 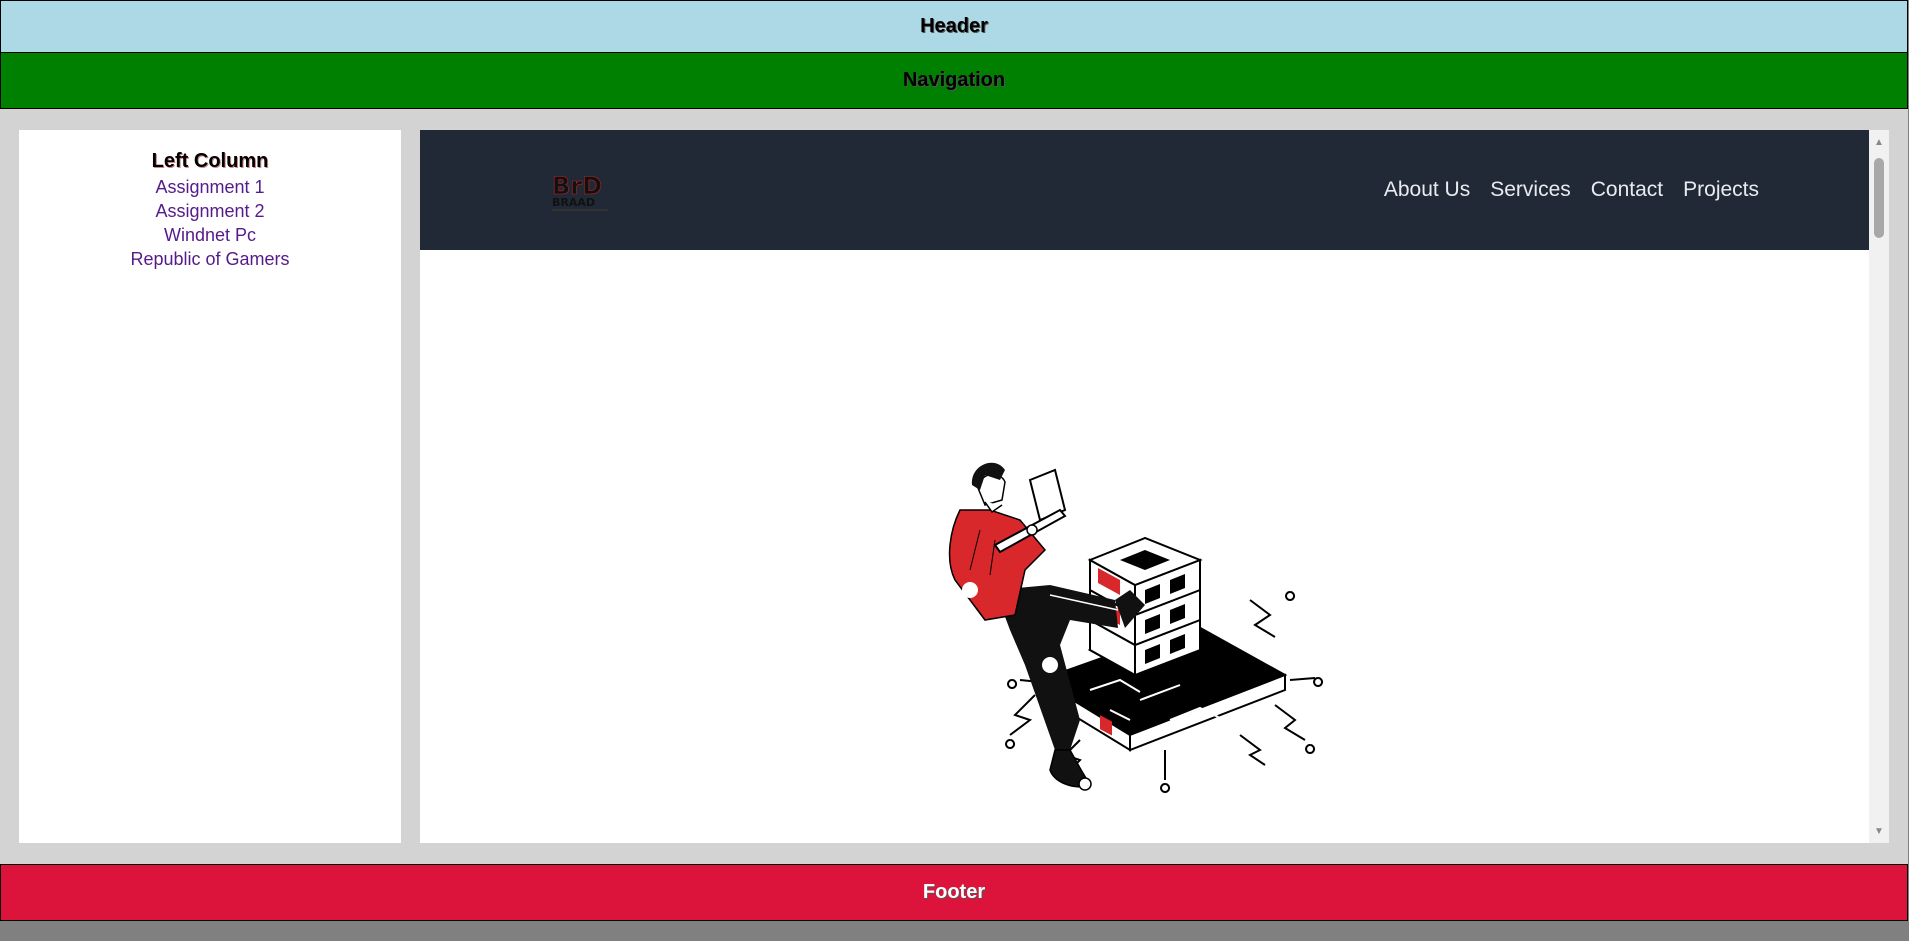 I want to click on navigation-label: Navigation, so click(x=954, y=80).